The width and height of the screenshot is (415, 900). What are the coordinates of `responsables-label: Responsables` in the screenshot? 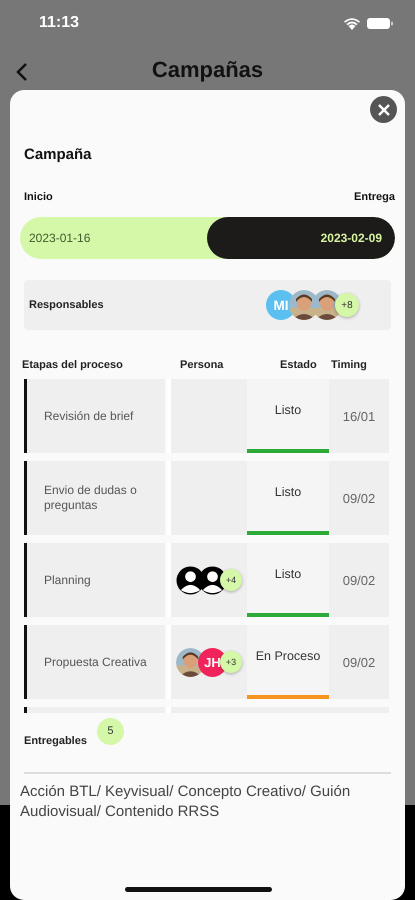 It's located at (67, 305).